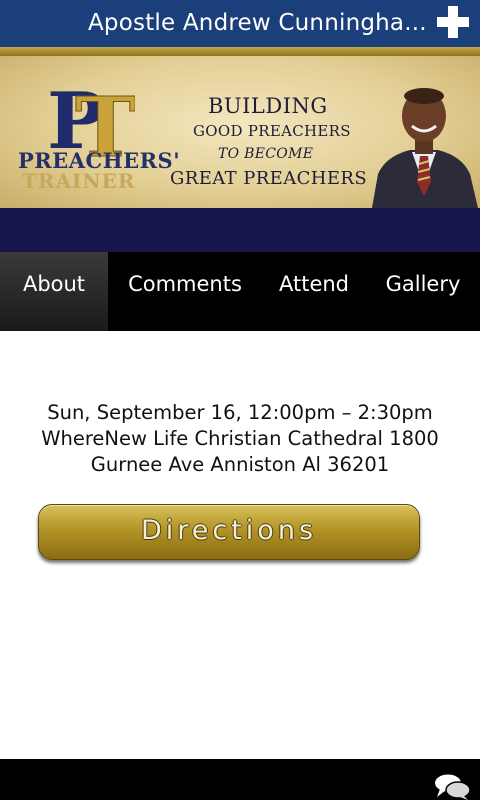  I want to click on tagline-line-2: GOOD PREACHERS, so click(272, 131).